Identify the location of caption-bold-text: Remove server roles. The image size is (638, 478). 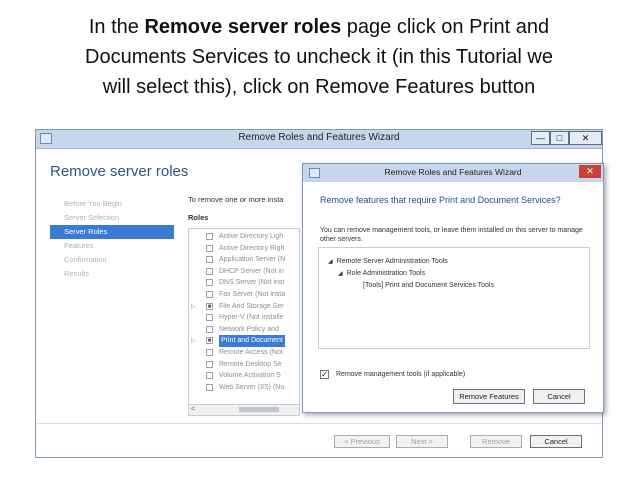
(243, 27).